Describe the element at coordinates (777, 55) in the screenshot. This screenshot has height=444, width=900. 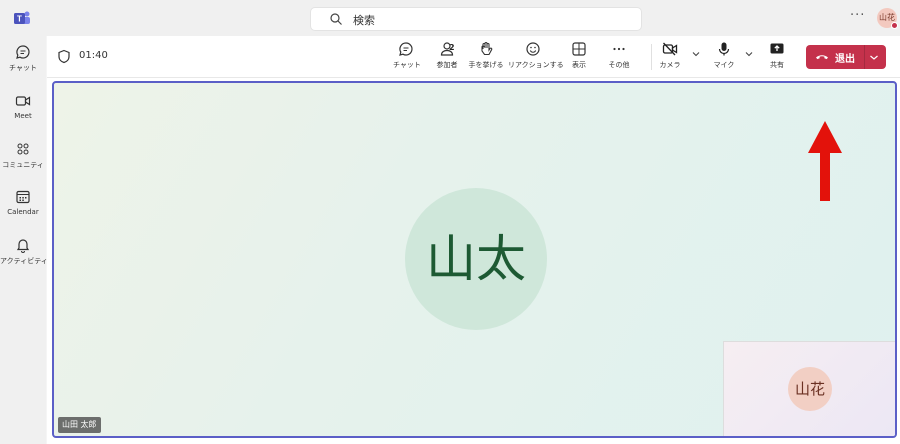
I see `share-button: 共有` at that location.